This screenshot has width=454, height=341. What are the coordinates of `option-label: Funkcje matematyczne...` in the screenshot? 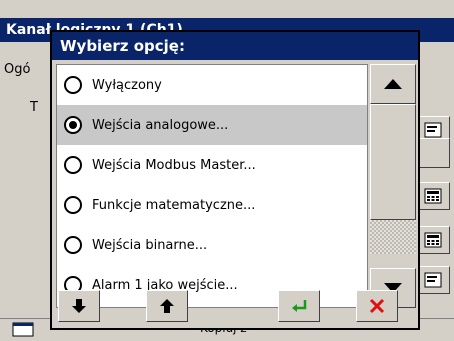 It's located at (174, 205).